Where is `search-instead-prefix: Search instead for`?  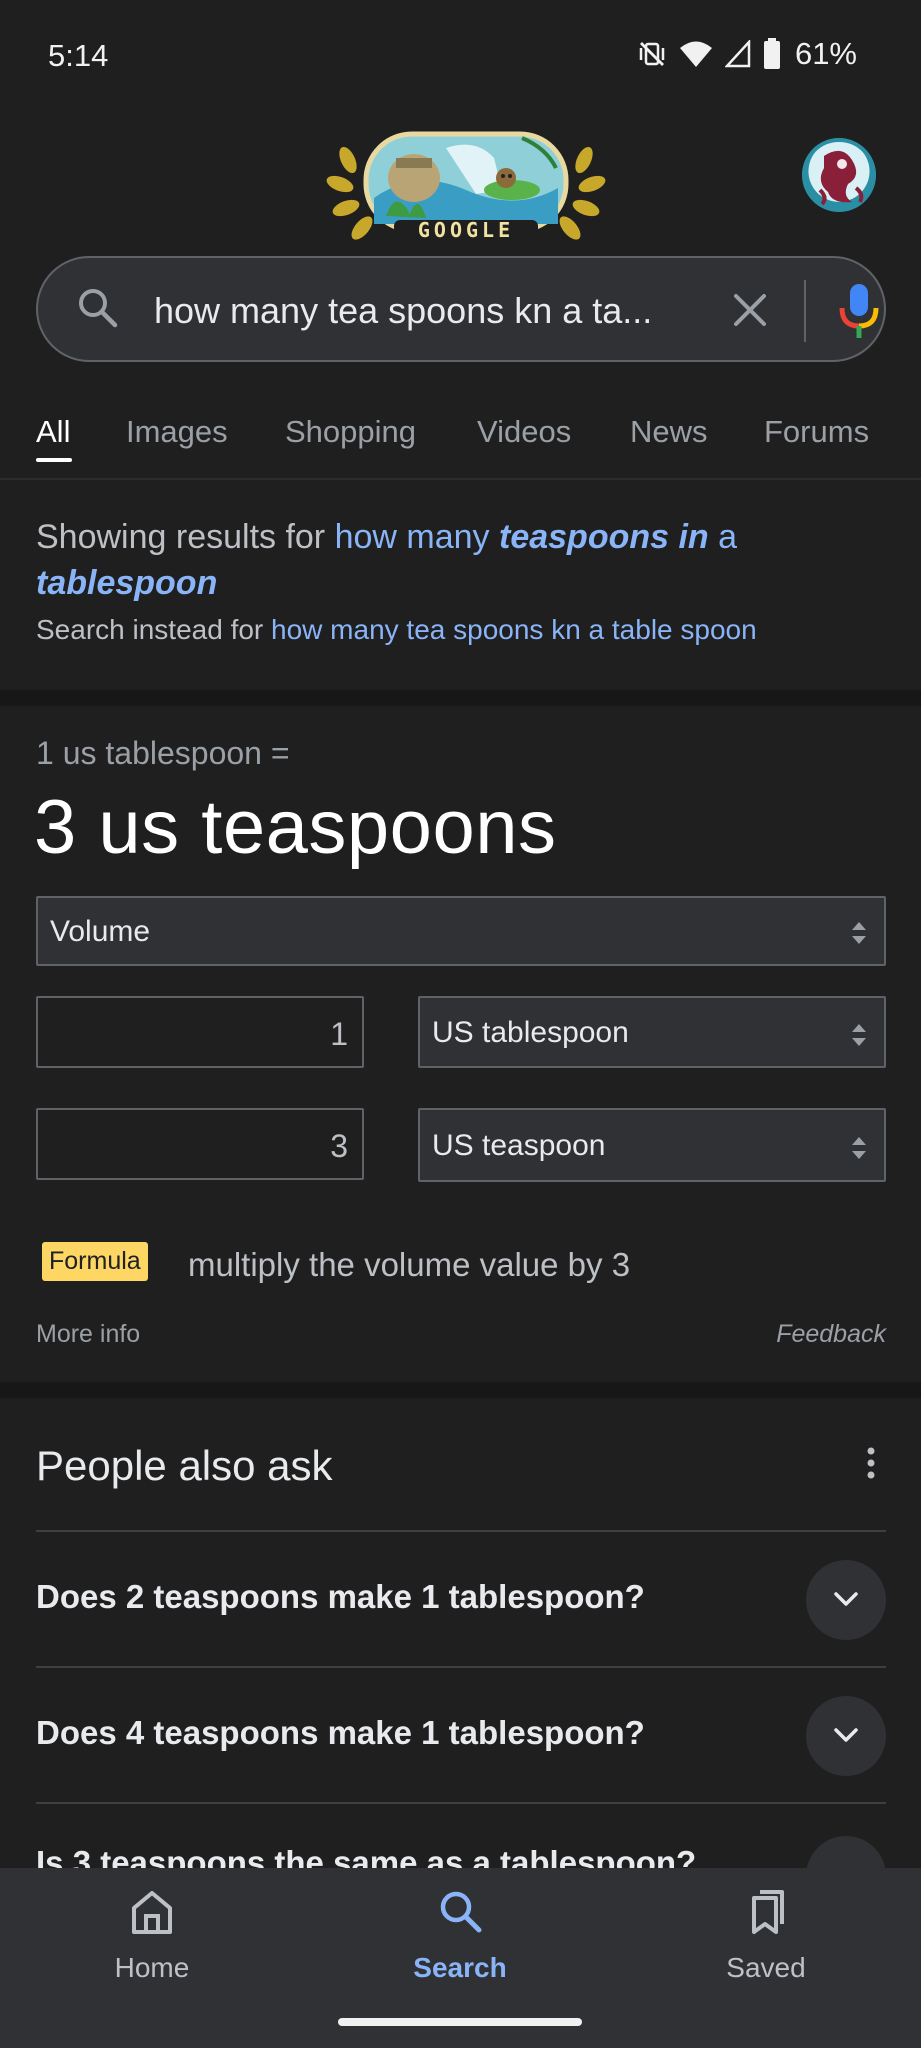 search-instead-prefix: Search instead for is located at coordinates (154, 629).